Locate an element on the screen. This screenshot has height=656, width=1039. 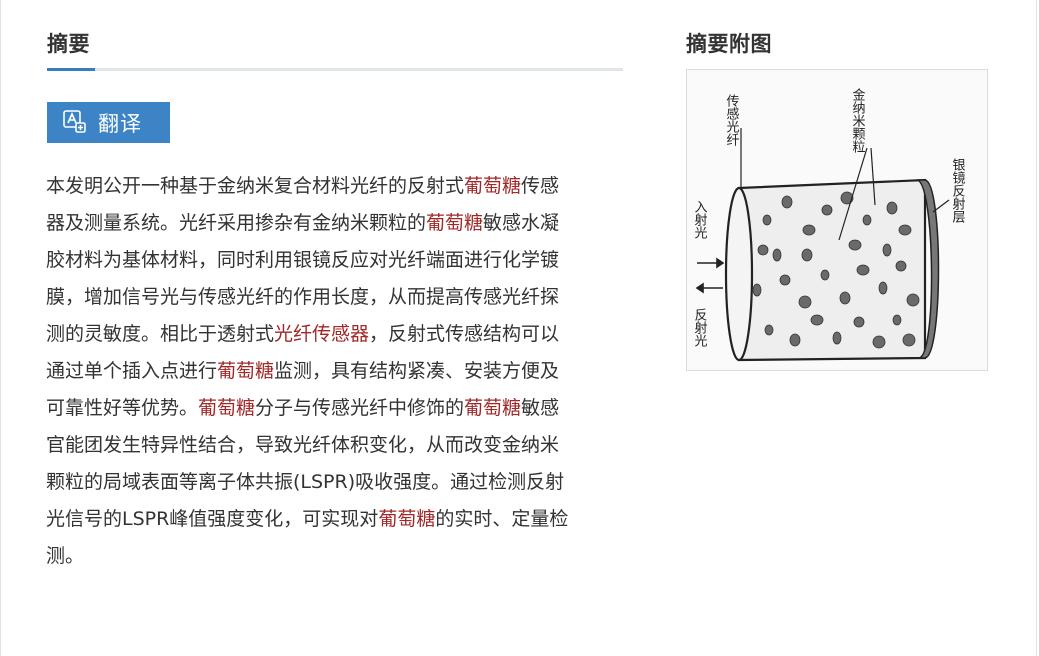
abstract-line: 本发明公开一种基于金纳米复合材料光纤的反射式葡萄糖传感 is located at coordinates (336, 186).